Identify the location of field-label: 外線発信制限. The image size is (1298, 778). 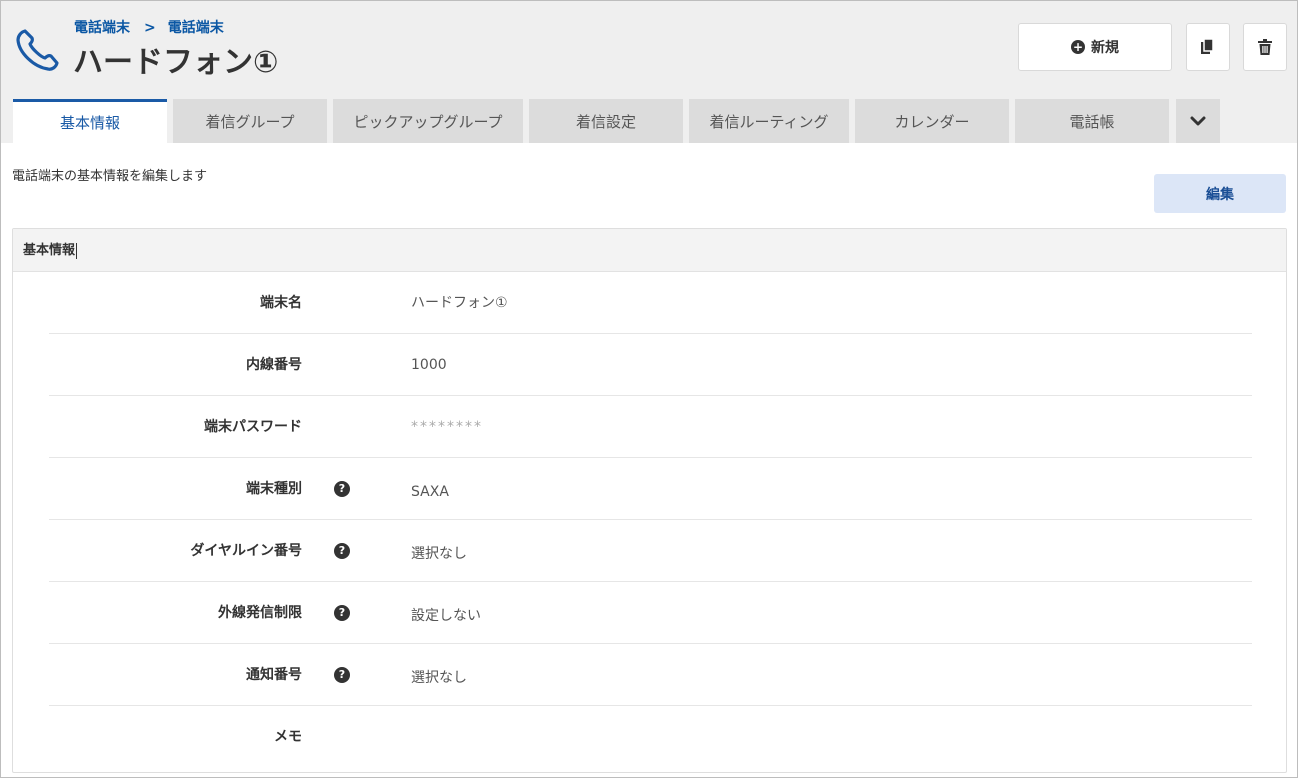
(260, 613).